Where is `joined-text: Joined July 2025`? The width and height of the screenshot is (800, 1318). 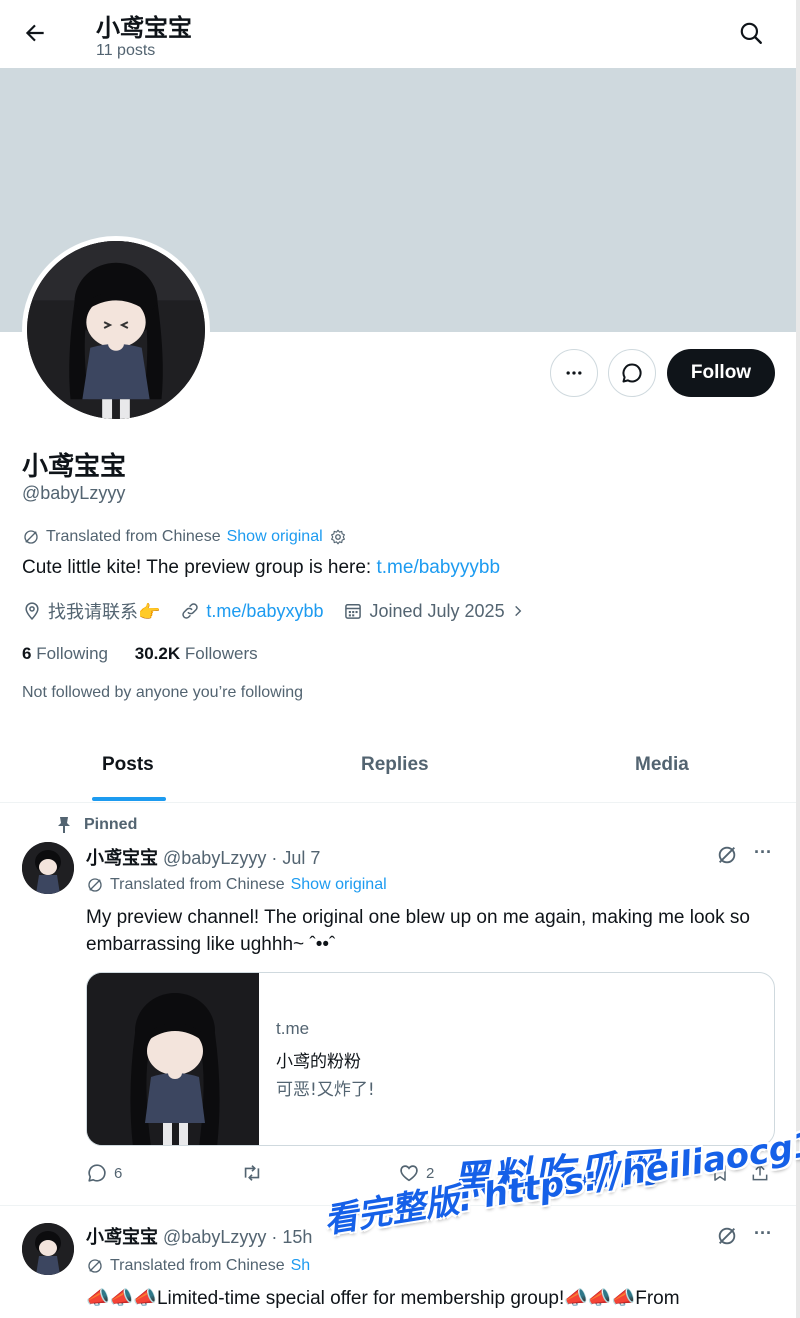
joined-text: Joined July 2025 is located at coordinates (437, 610).